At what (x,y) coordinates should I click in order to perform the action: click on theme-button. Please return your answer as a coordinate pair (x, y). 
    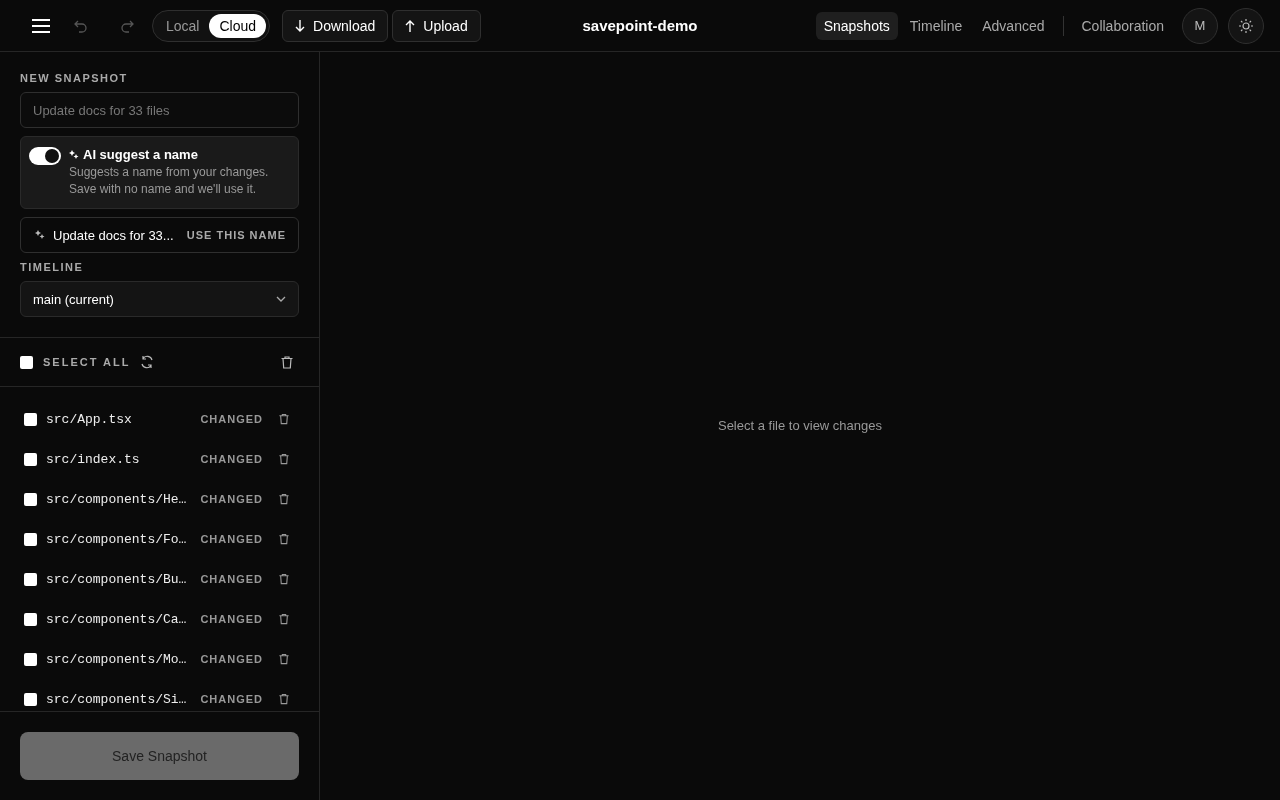
    Looking at the image, I should click on (1246, 25).